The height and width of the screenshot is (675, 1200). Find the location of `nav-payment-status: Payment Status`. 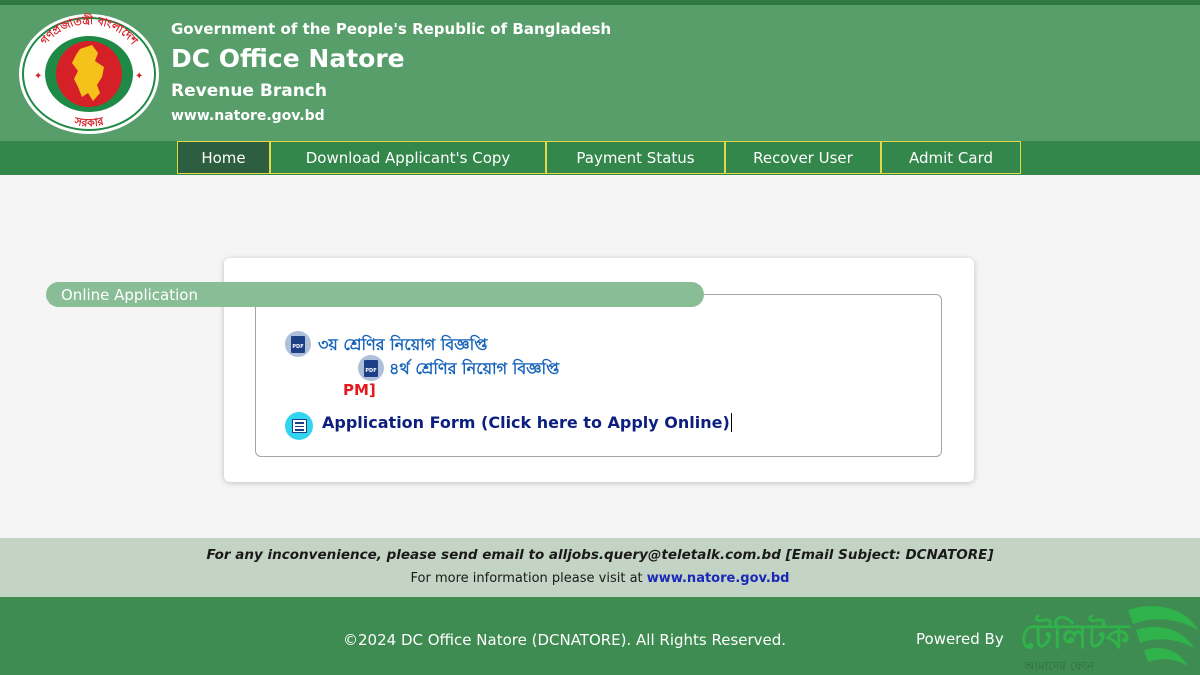

nav-payment-status: Payment Status is located at coordinates (635, 157).